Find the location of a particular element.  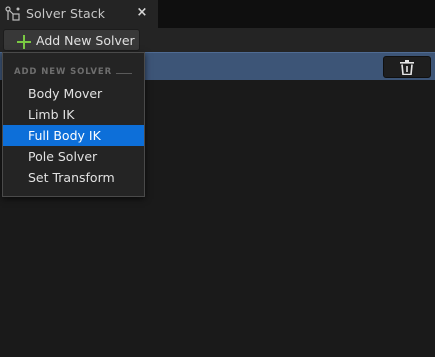

add-new-solver-label: Add New Solver is located at coordinates (85, 40).